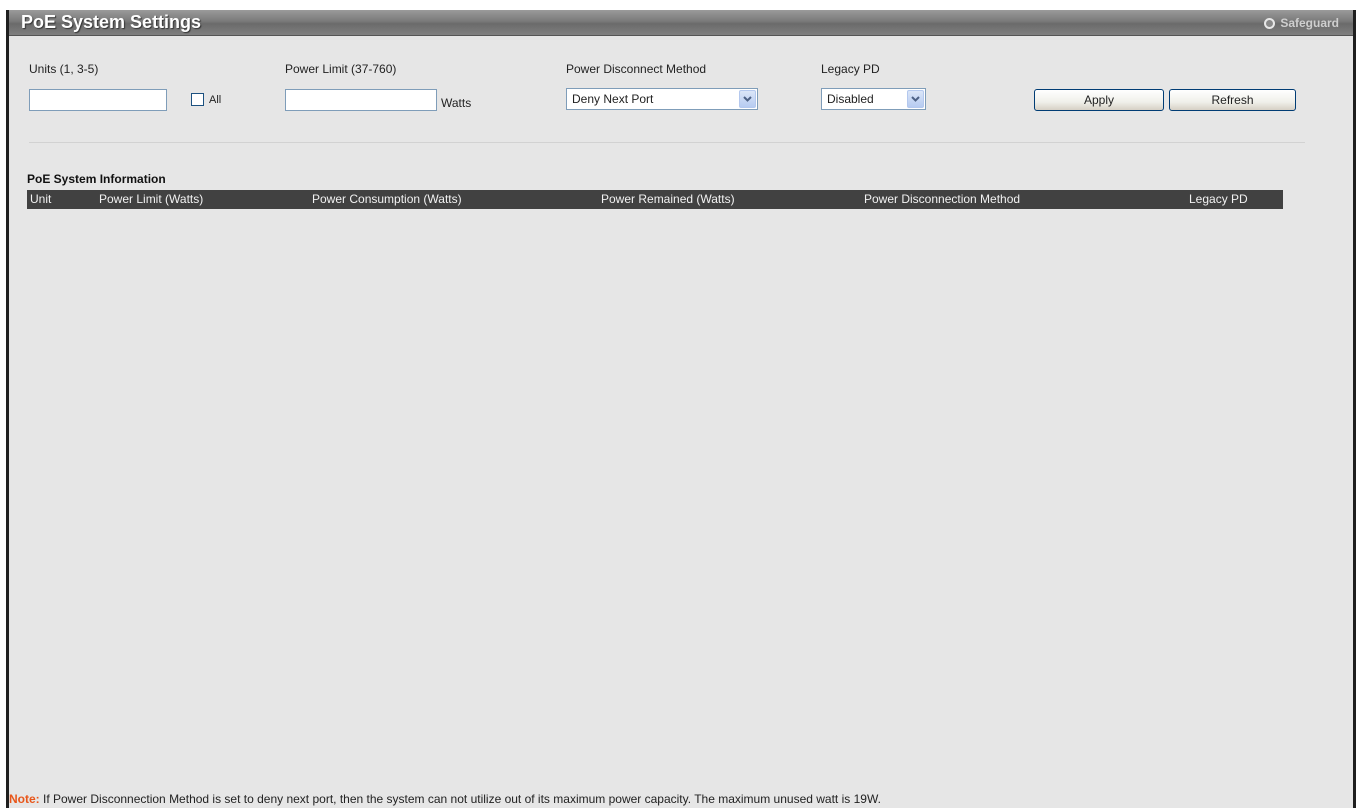 The height and width of the screenshot is (811, 1359). What do you see at coordinates (387, 199) in the screenshot?
I see `column-header-power-consumption: Power Consumption (Watts)` at bounding box center [387, 199].